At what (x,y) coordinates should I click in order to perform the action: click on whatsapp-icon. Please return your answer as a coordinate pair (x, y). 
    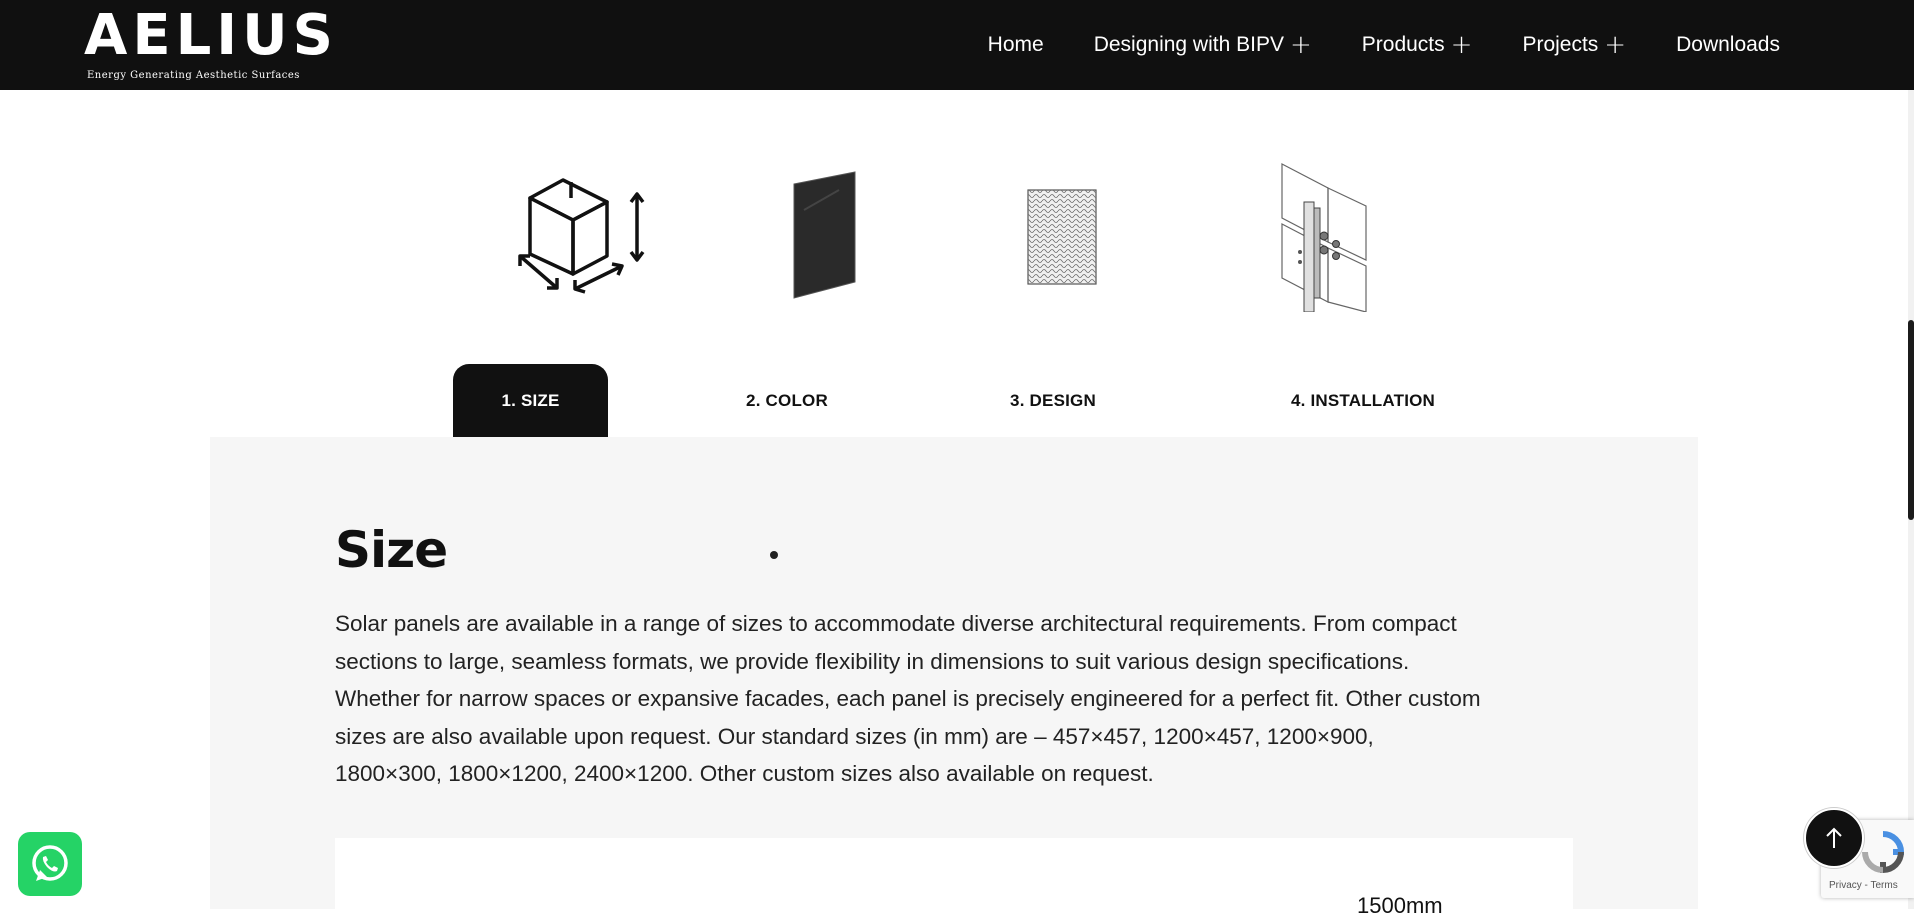
    Looking at the image, I should click on (50, 863).